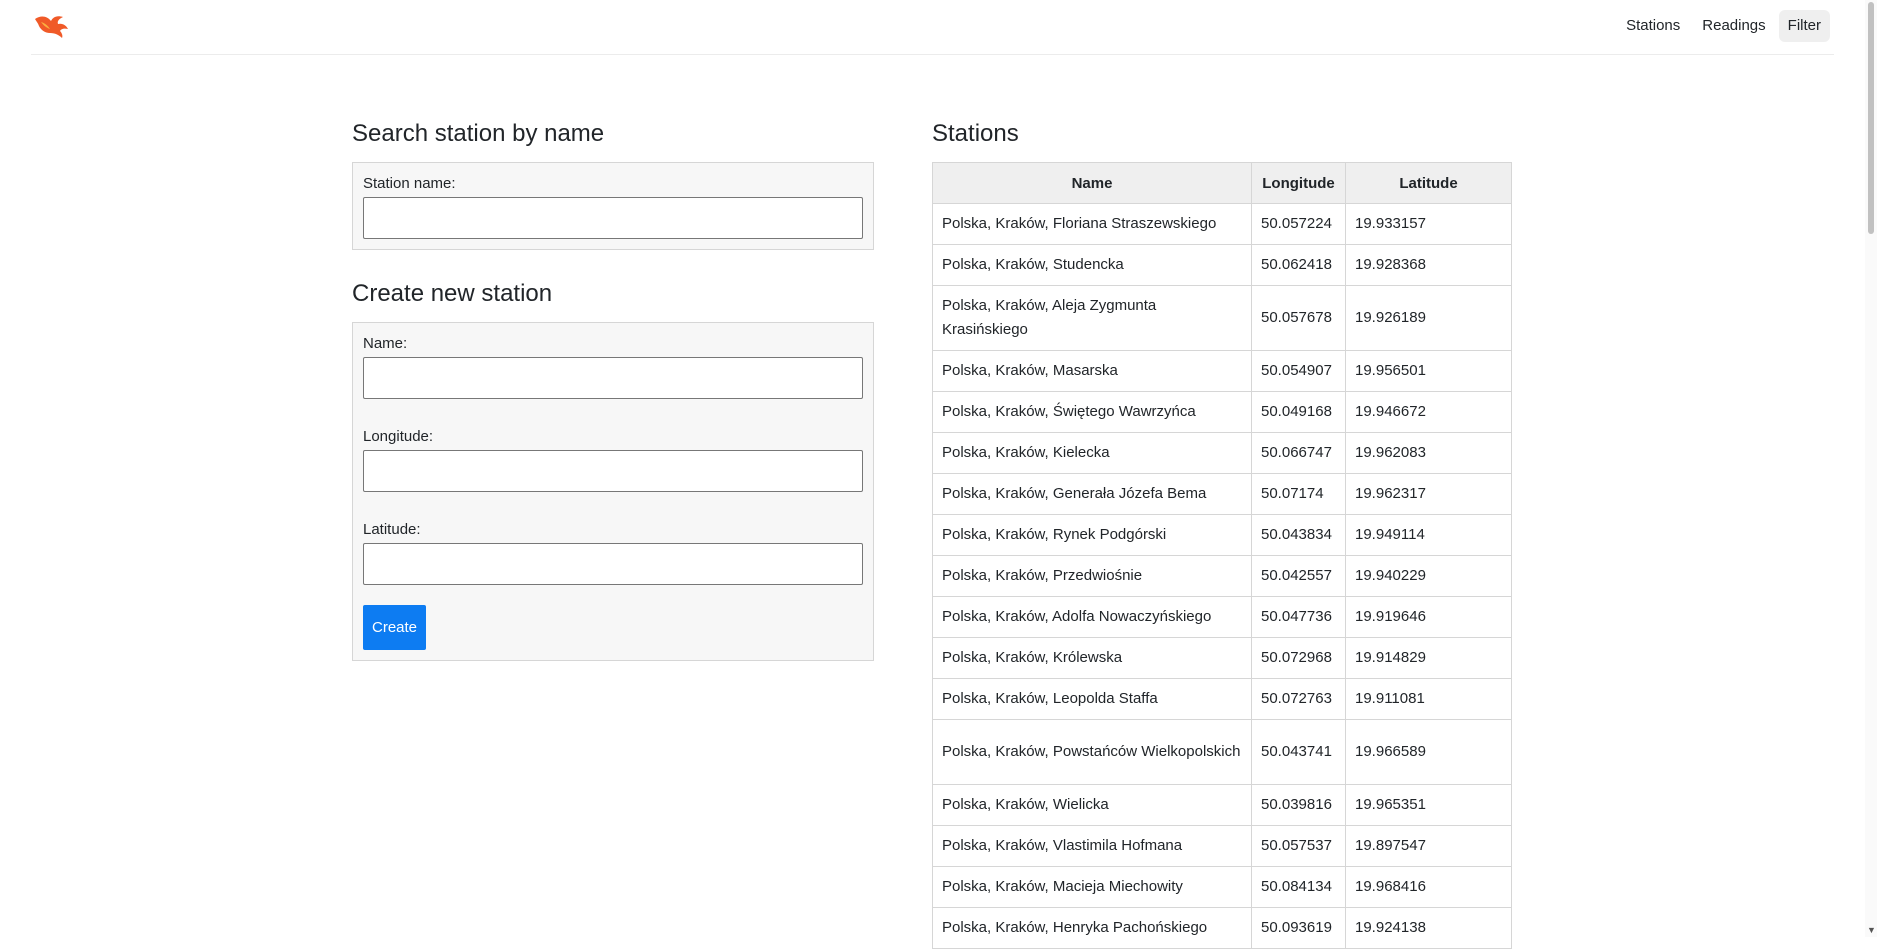 The height and width of the screenshot is (949, 1877). I want to click on scroll-down-arrow-icon: ▼, so click(1871, 930).